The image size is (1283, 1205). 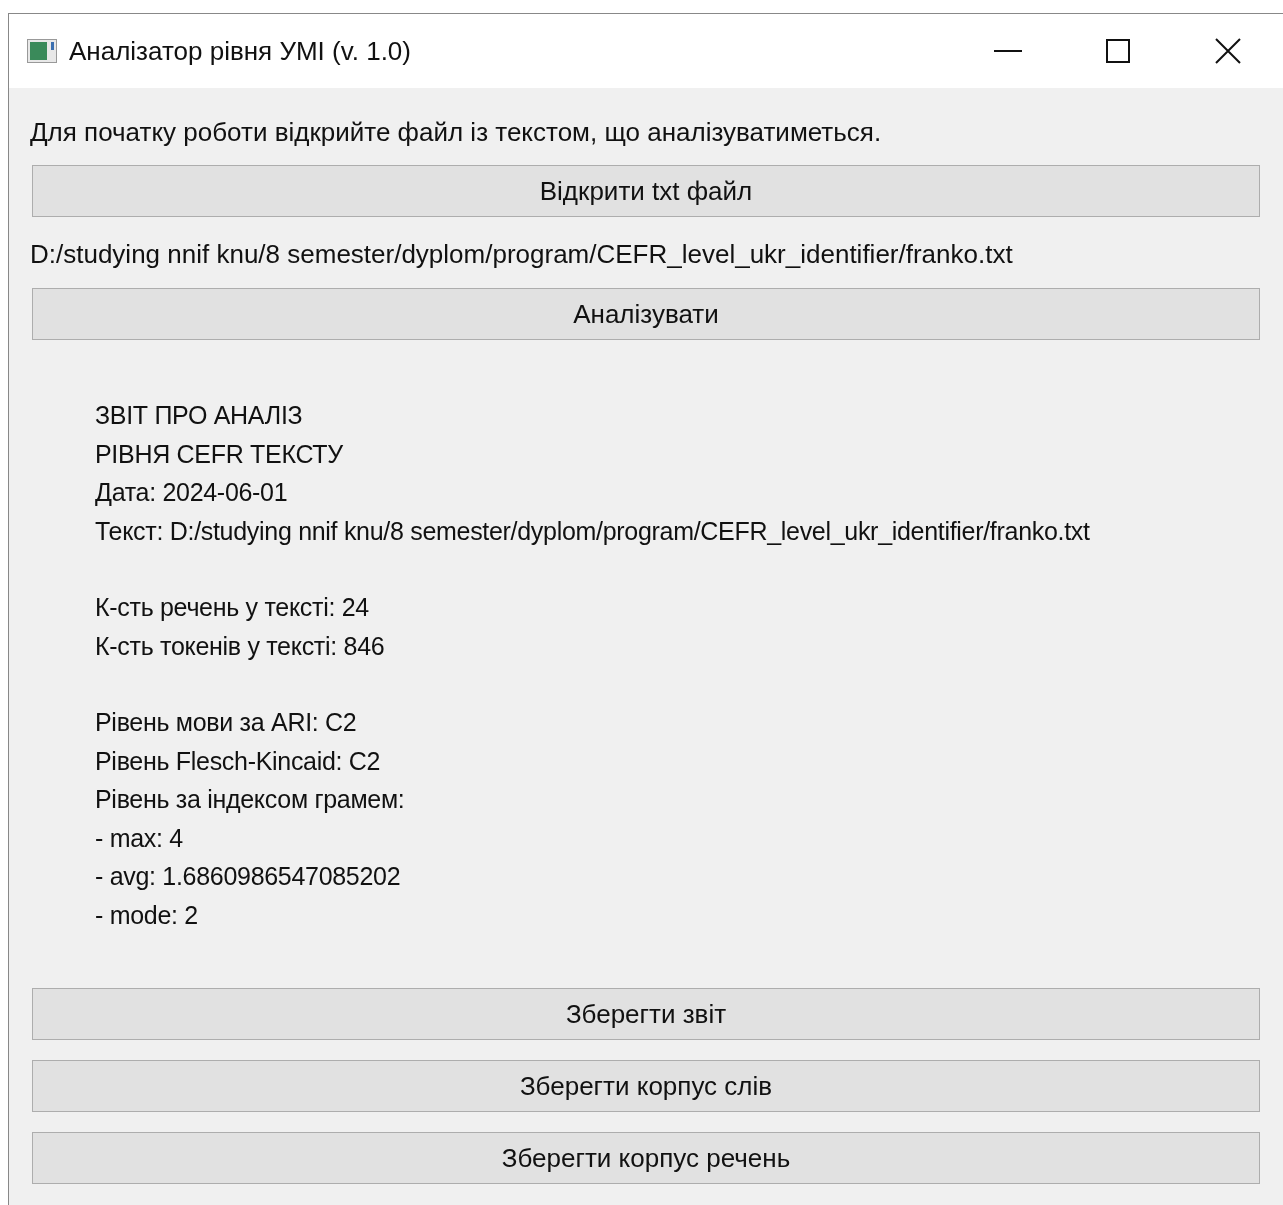 I want to click on save-button: Зберегти корпус речень, so click(x=646, y=1158).